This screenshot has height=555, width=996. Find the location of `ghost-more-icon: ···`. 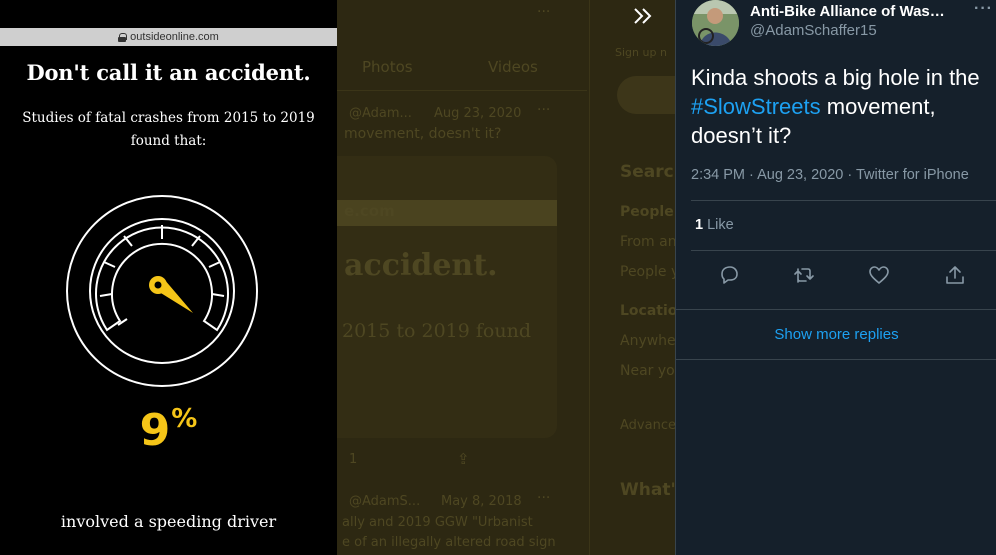

ghost-more-icon: ··· is located at coordinates (544, 110).